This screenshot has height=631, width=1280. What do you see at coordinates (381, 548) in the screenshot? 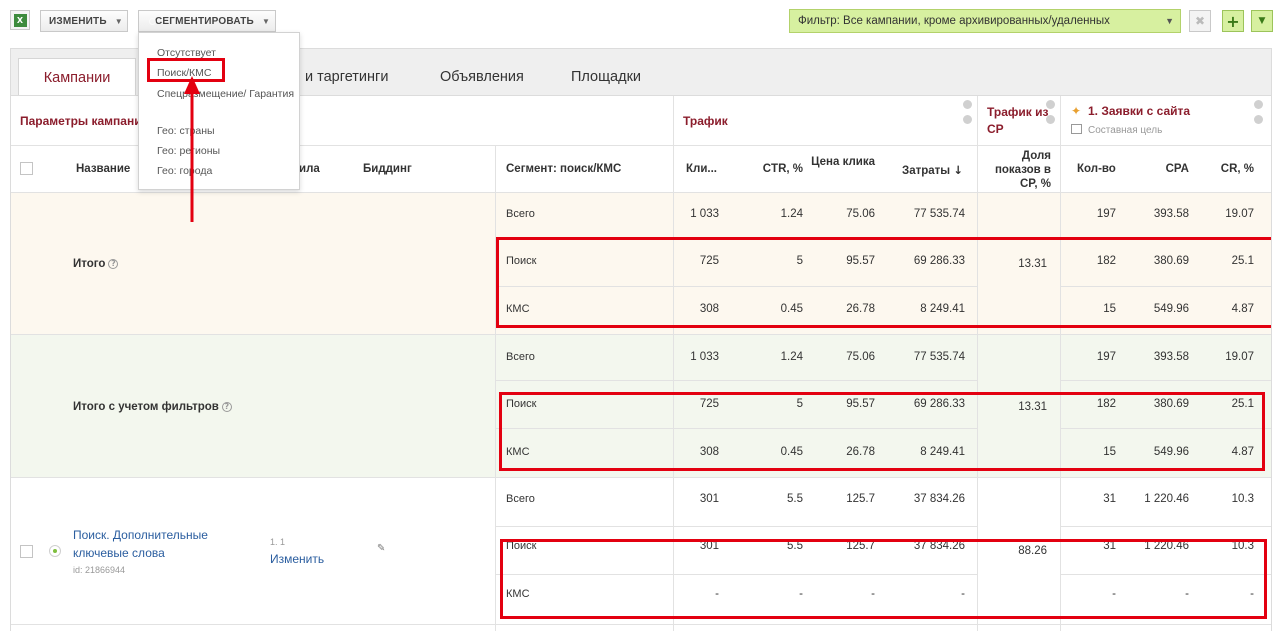
I see `pencil-icon: ✎` at bounding box center [381, 548].